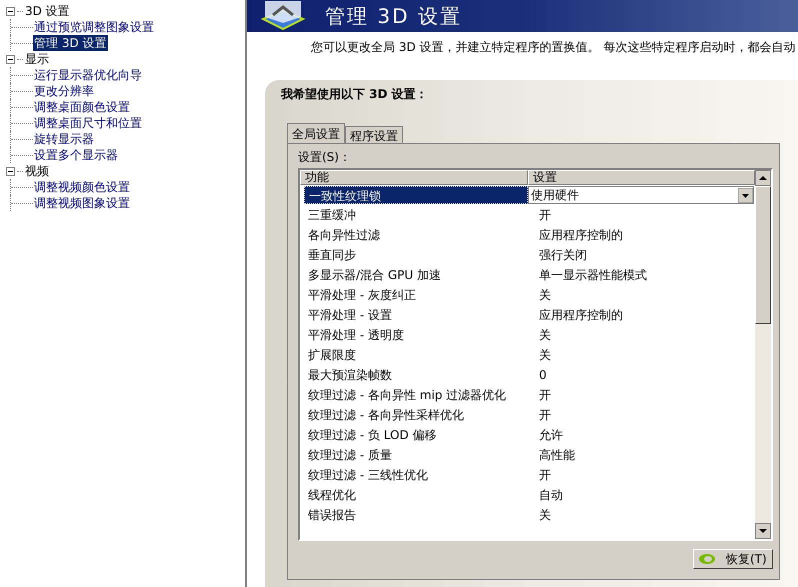 This screenshot has height=587, width=798. Describe the element at coordinates (763, 354) in the screenshot. I see `vertical-scrollbar` at that location.